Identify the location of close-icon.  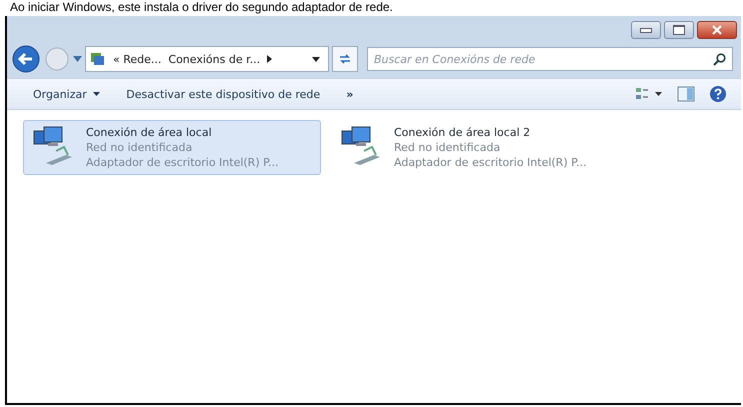
(717, 30).